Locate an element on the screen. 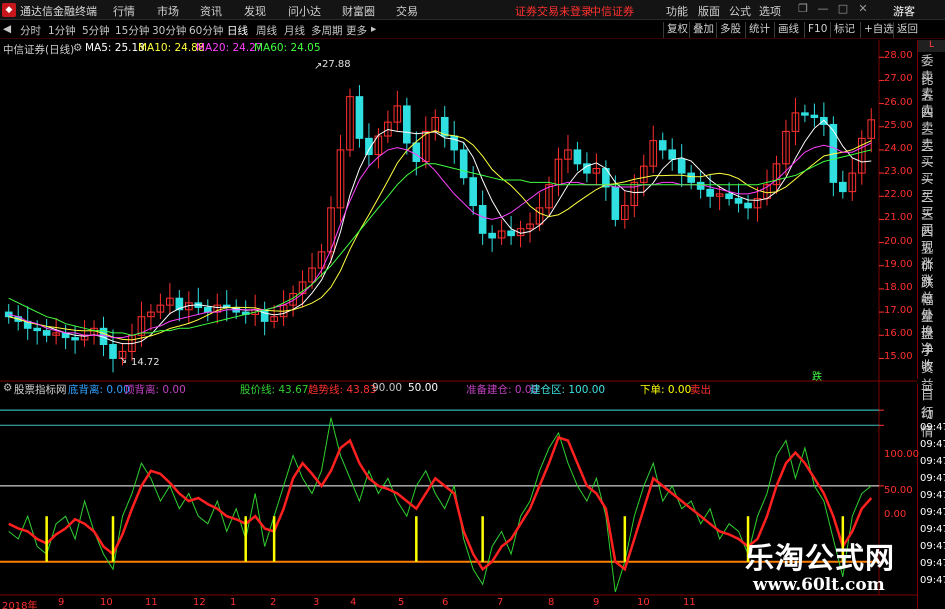 The height and width of the screenshot is (609, 945). indicator-settings-icon: ⚙ is located at coordinates (7, 388).